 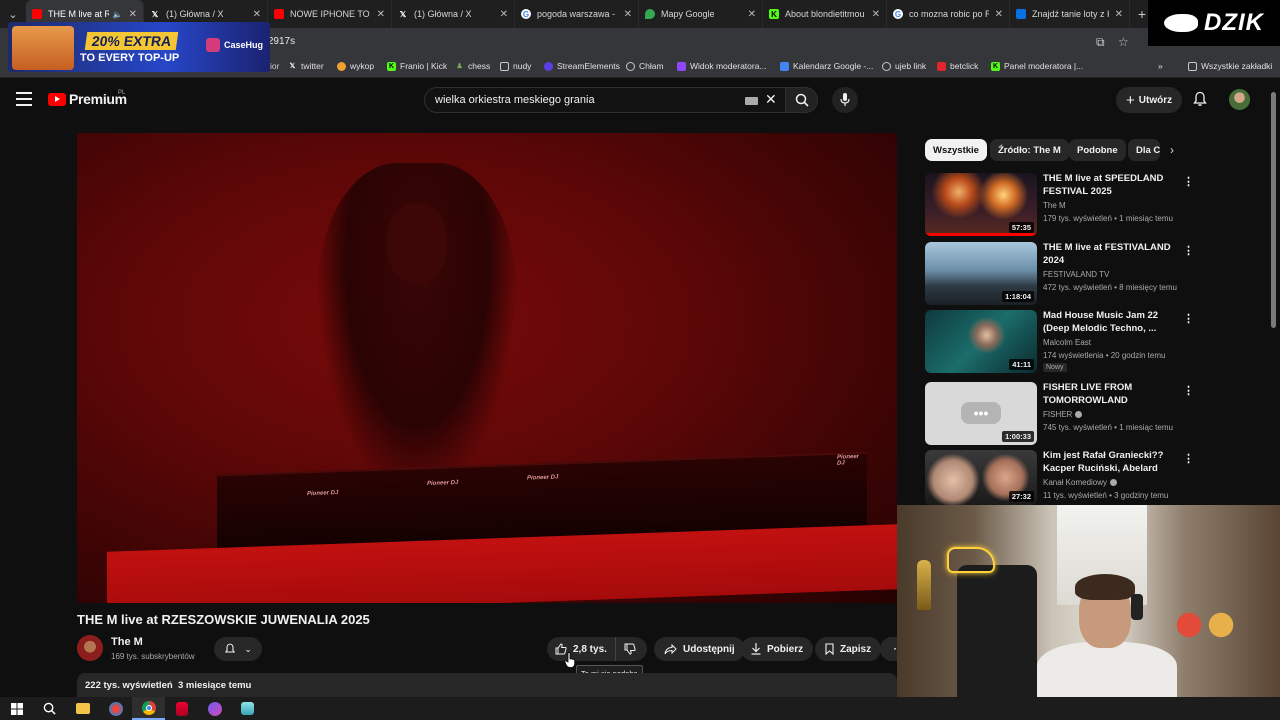 What do you see at coordinates (330, 14) in the screenshot?
I see `browser-tab: NOWE IPHONE TO P ✕` at bounding box center [330, 14].